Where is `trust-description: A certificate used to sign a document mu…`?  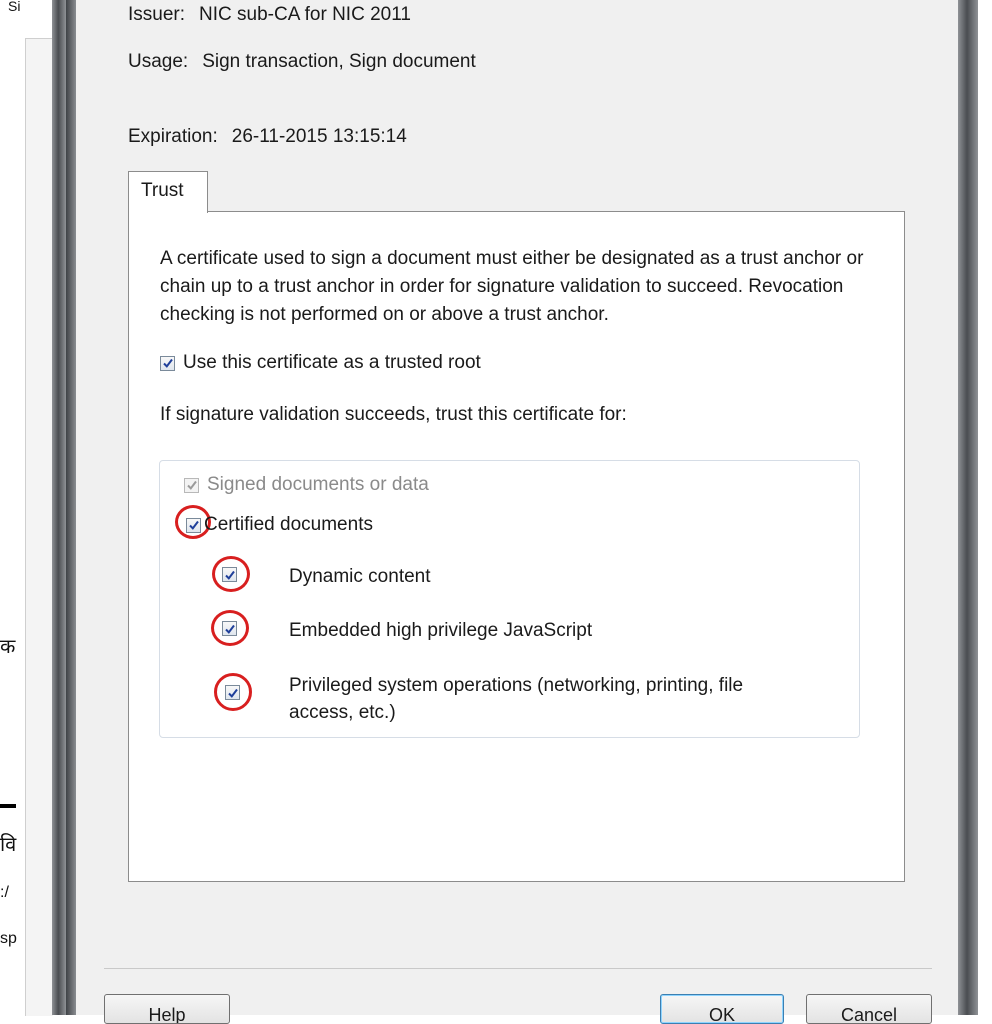
trust-description: A certificate used to sign a document mu… is located at coordinates (512, 286).